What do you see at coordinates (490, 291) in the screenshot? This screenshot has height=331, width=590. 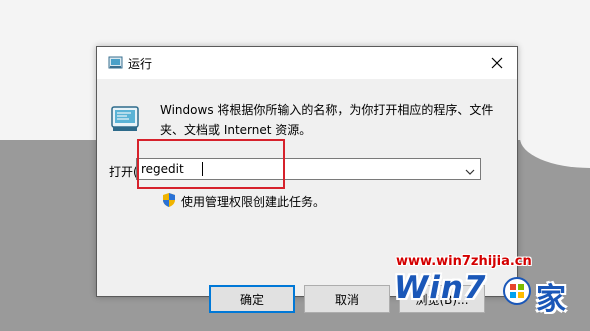 I see `watermark: www.win7zhijia.cn Win7 家` at bounding box center [490, 291].